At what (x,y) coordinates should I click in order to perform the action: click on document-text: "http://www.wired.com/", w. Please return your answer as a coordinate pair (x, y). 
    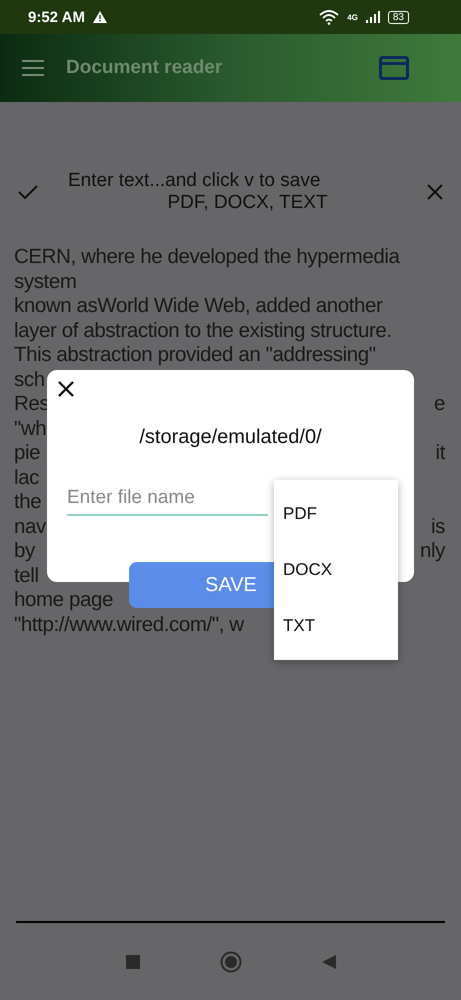
    Looking at the image, I should click on (129, 624).